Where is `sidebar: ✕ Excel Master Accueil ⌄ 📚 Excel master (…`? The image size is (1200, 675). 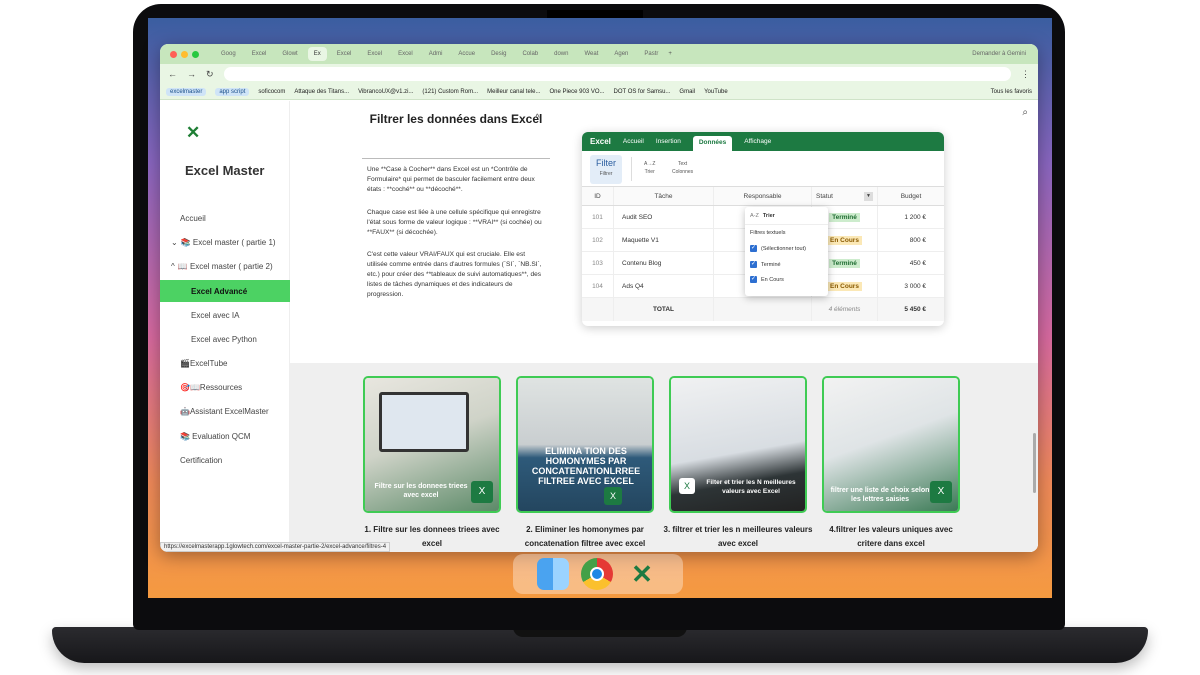
sidebar: ✕ Excel Master Accueil ⌄ 📚 Excel master (… is located at coordinates (235, 326).